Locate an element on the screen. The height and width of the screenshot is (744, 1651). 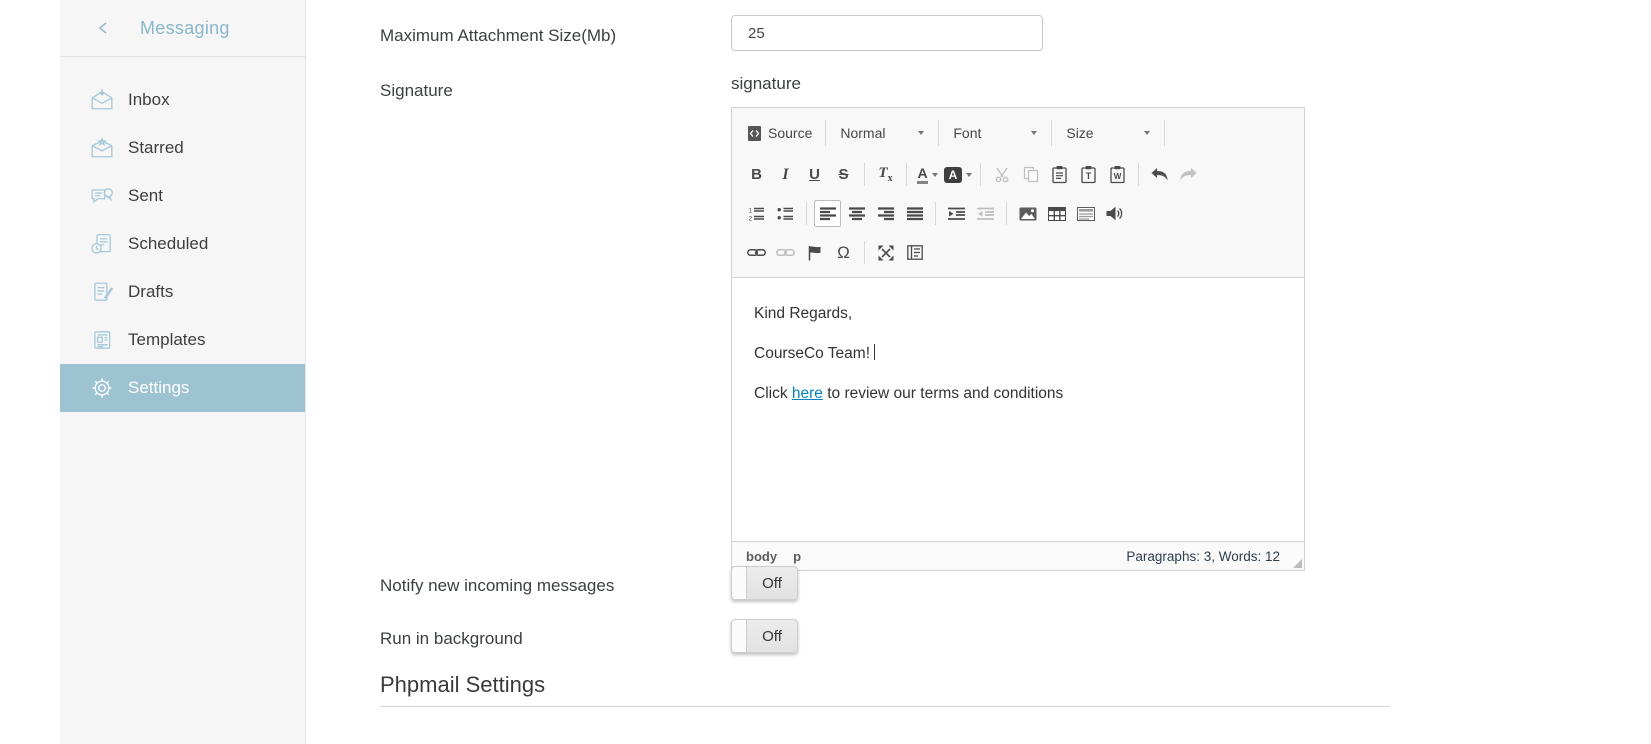
link-chain-icon is located at coordinates (756, 252).